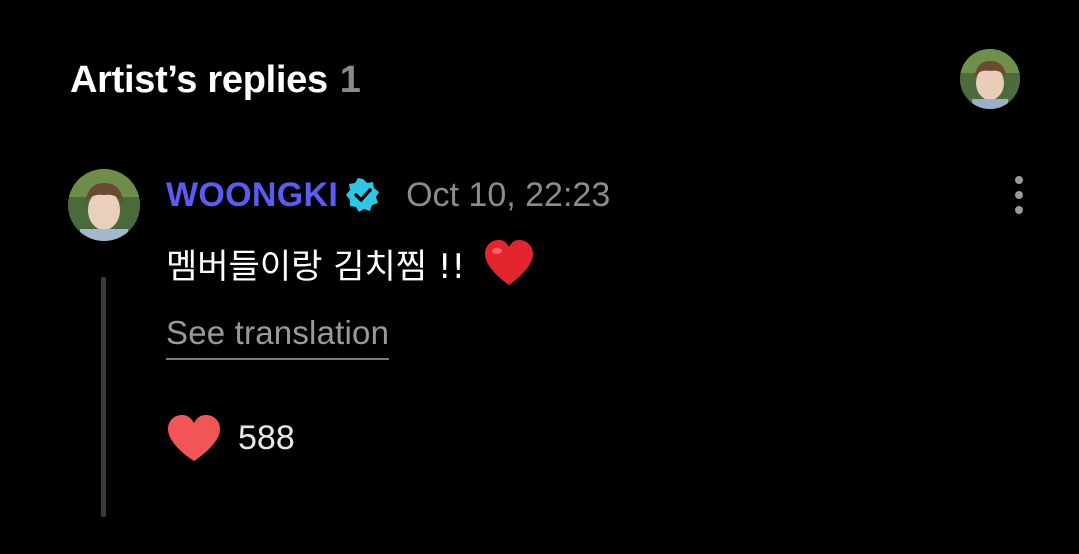 Image resolution: width=1079 pixels, height=554 pixels. I want to click on message-text: 멤버들이랑 김치찜 !!, so click(316, 266).